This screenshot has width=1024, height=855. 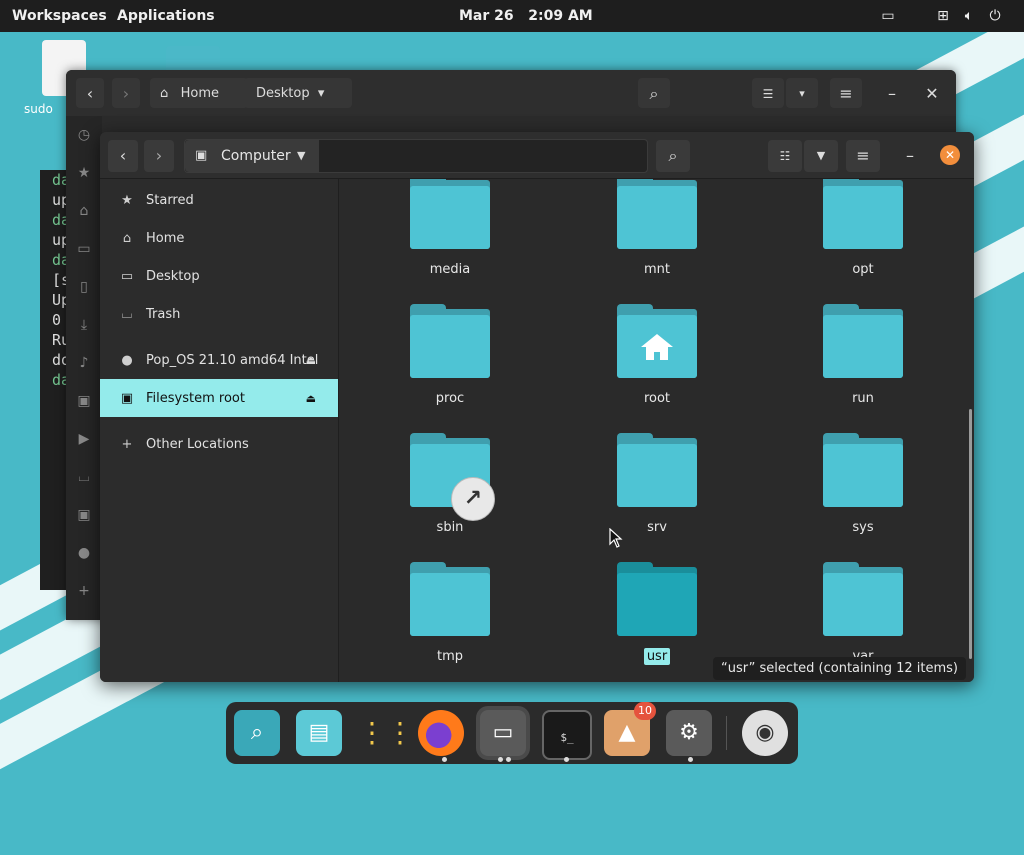 What do you see at coordinates (689, 733) in the screenshot?
I see `settings-icon: ⚙` at bounding box center [689, 733].